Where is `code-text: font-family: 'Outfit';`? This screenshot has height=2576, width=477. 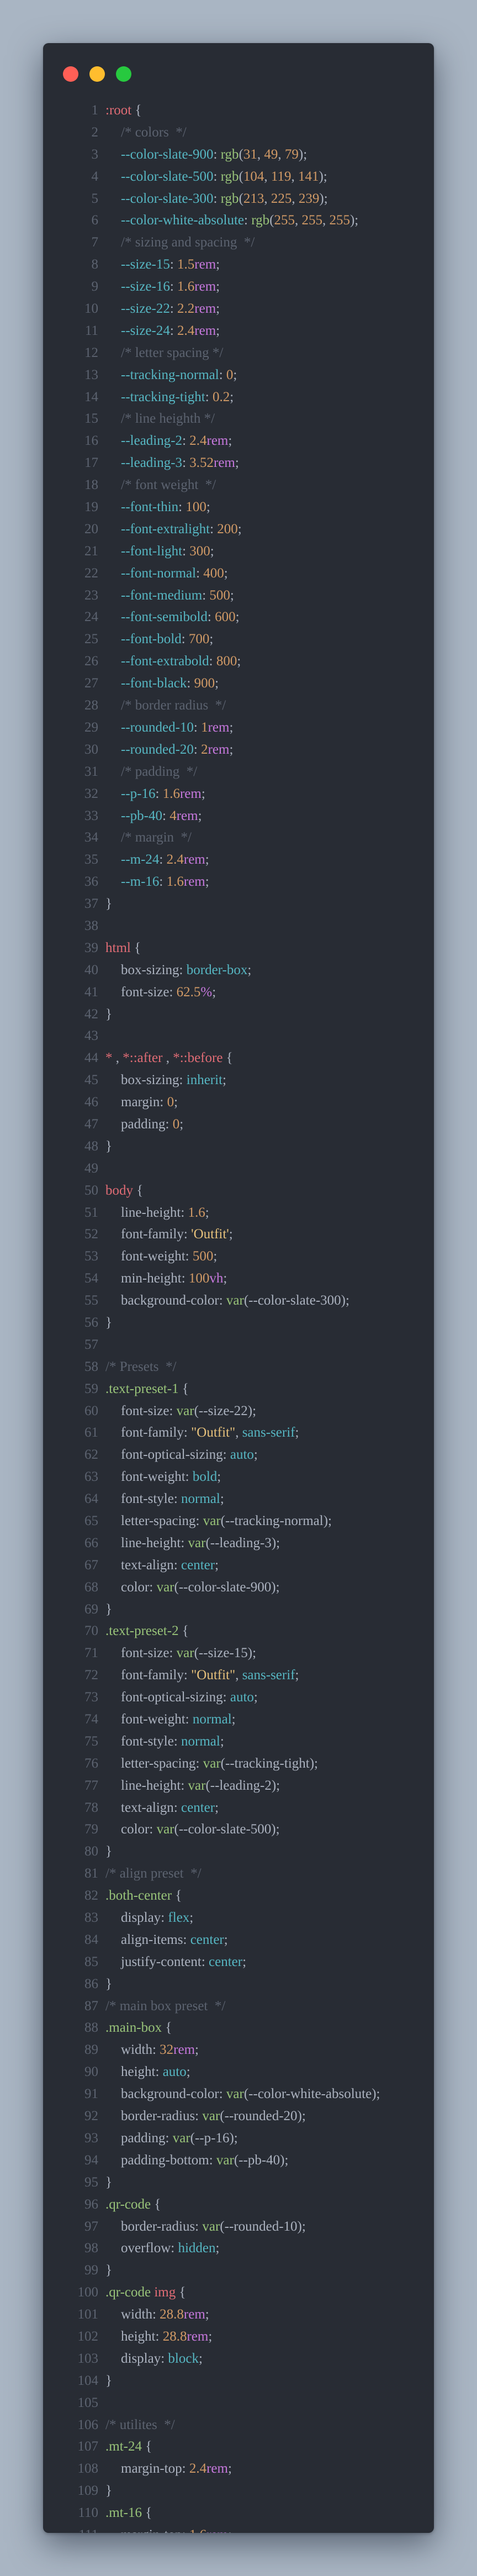 code-text: font-family: 'Outfit'; is located at coordinates (169, 1234).